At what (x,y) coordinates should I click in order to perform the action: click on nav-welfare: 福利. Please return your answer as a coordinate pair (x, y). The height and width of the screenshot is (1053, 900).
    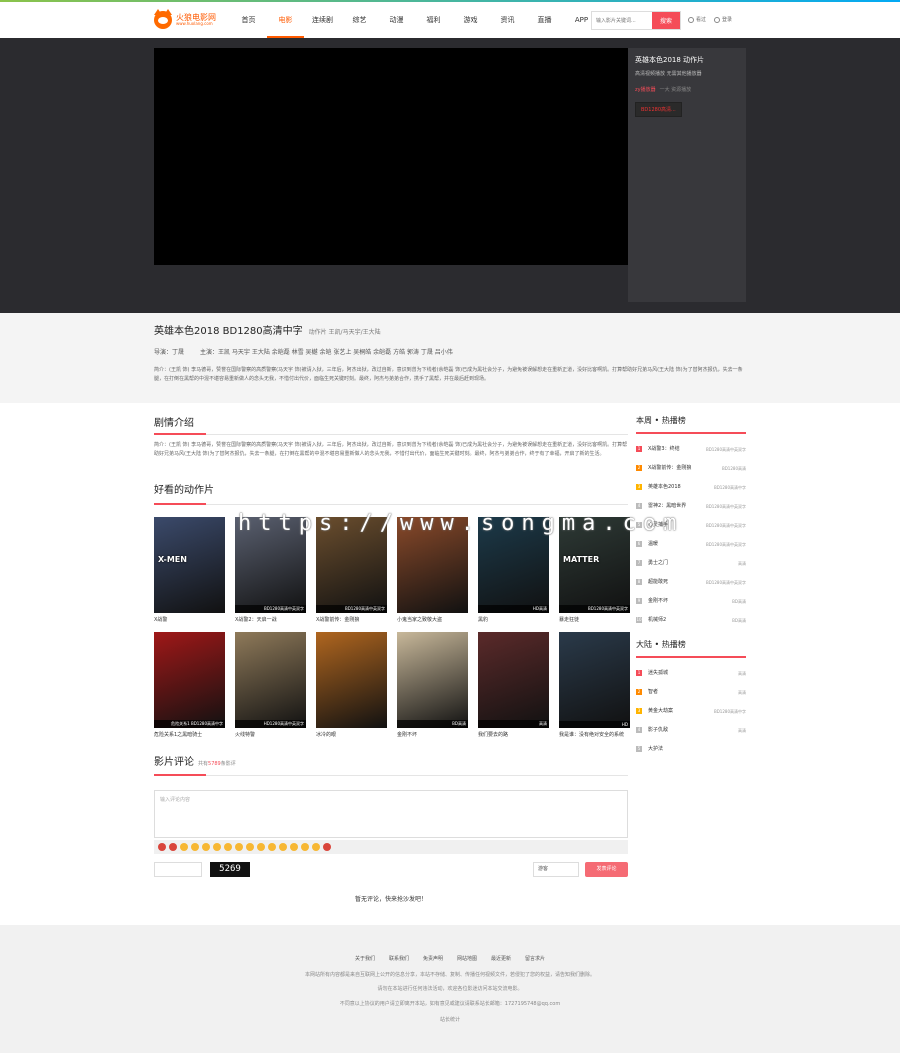
    Looking at the image, I should click on (433, 20).